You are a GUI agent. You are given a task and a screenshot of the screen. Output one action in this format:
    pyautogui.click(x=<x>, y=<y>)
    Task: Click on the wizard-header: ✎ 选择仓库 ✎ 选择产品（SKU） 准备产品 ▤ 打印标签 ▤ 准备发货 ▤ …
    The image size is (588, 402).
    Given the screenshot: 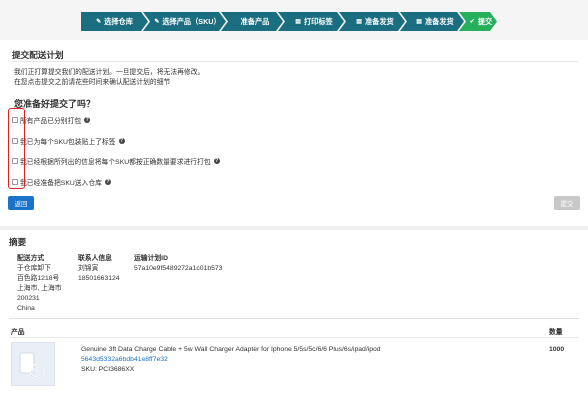 What is the action you would take?
    pyautogui.click(x=294, y=20)
    